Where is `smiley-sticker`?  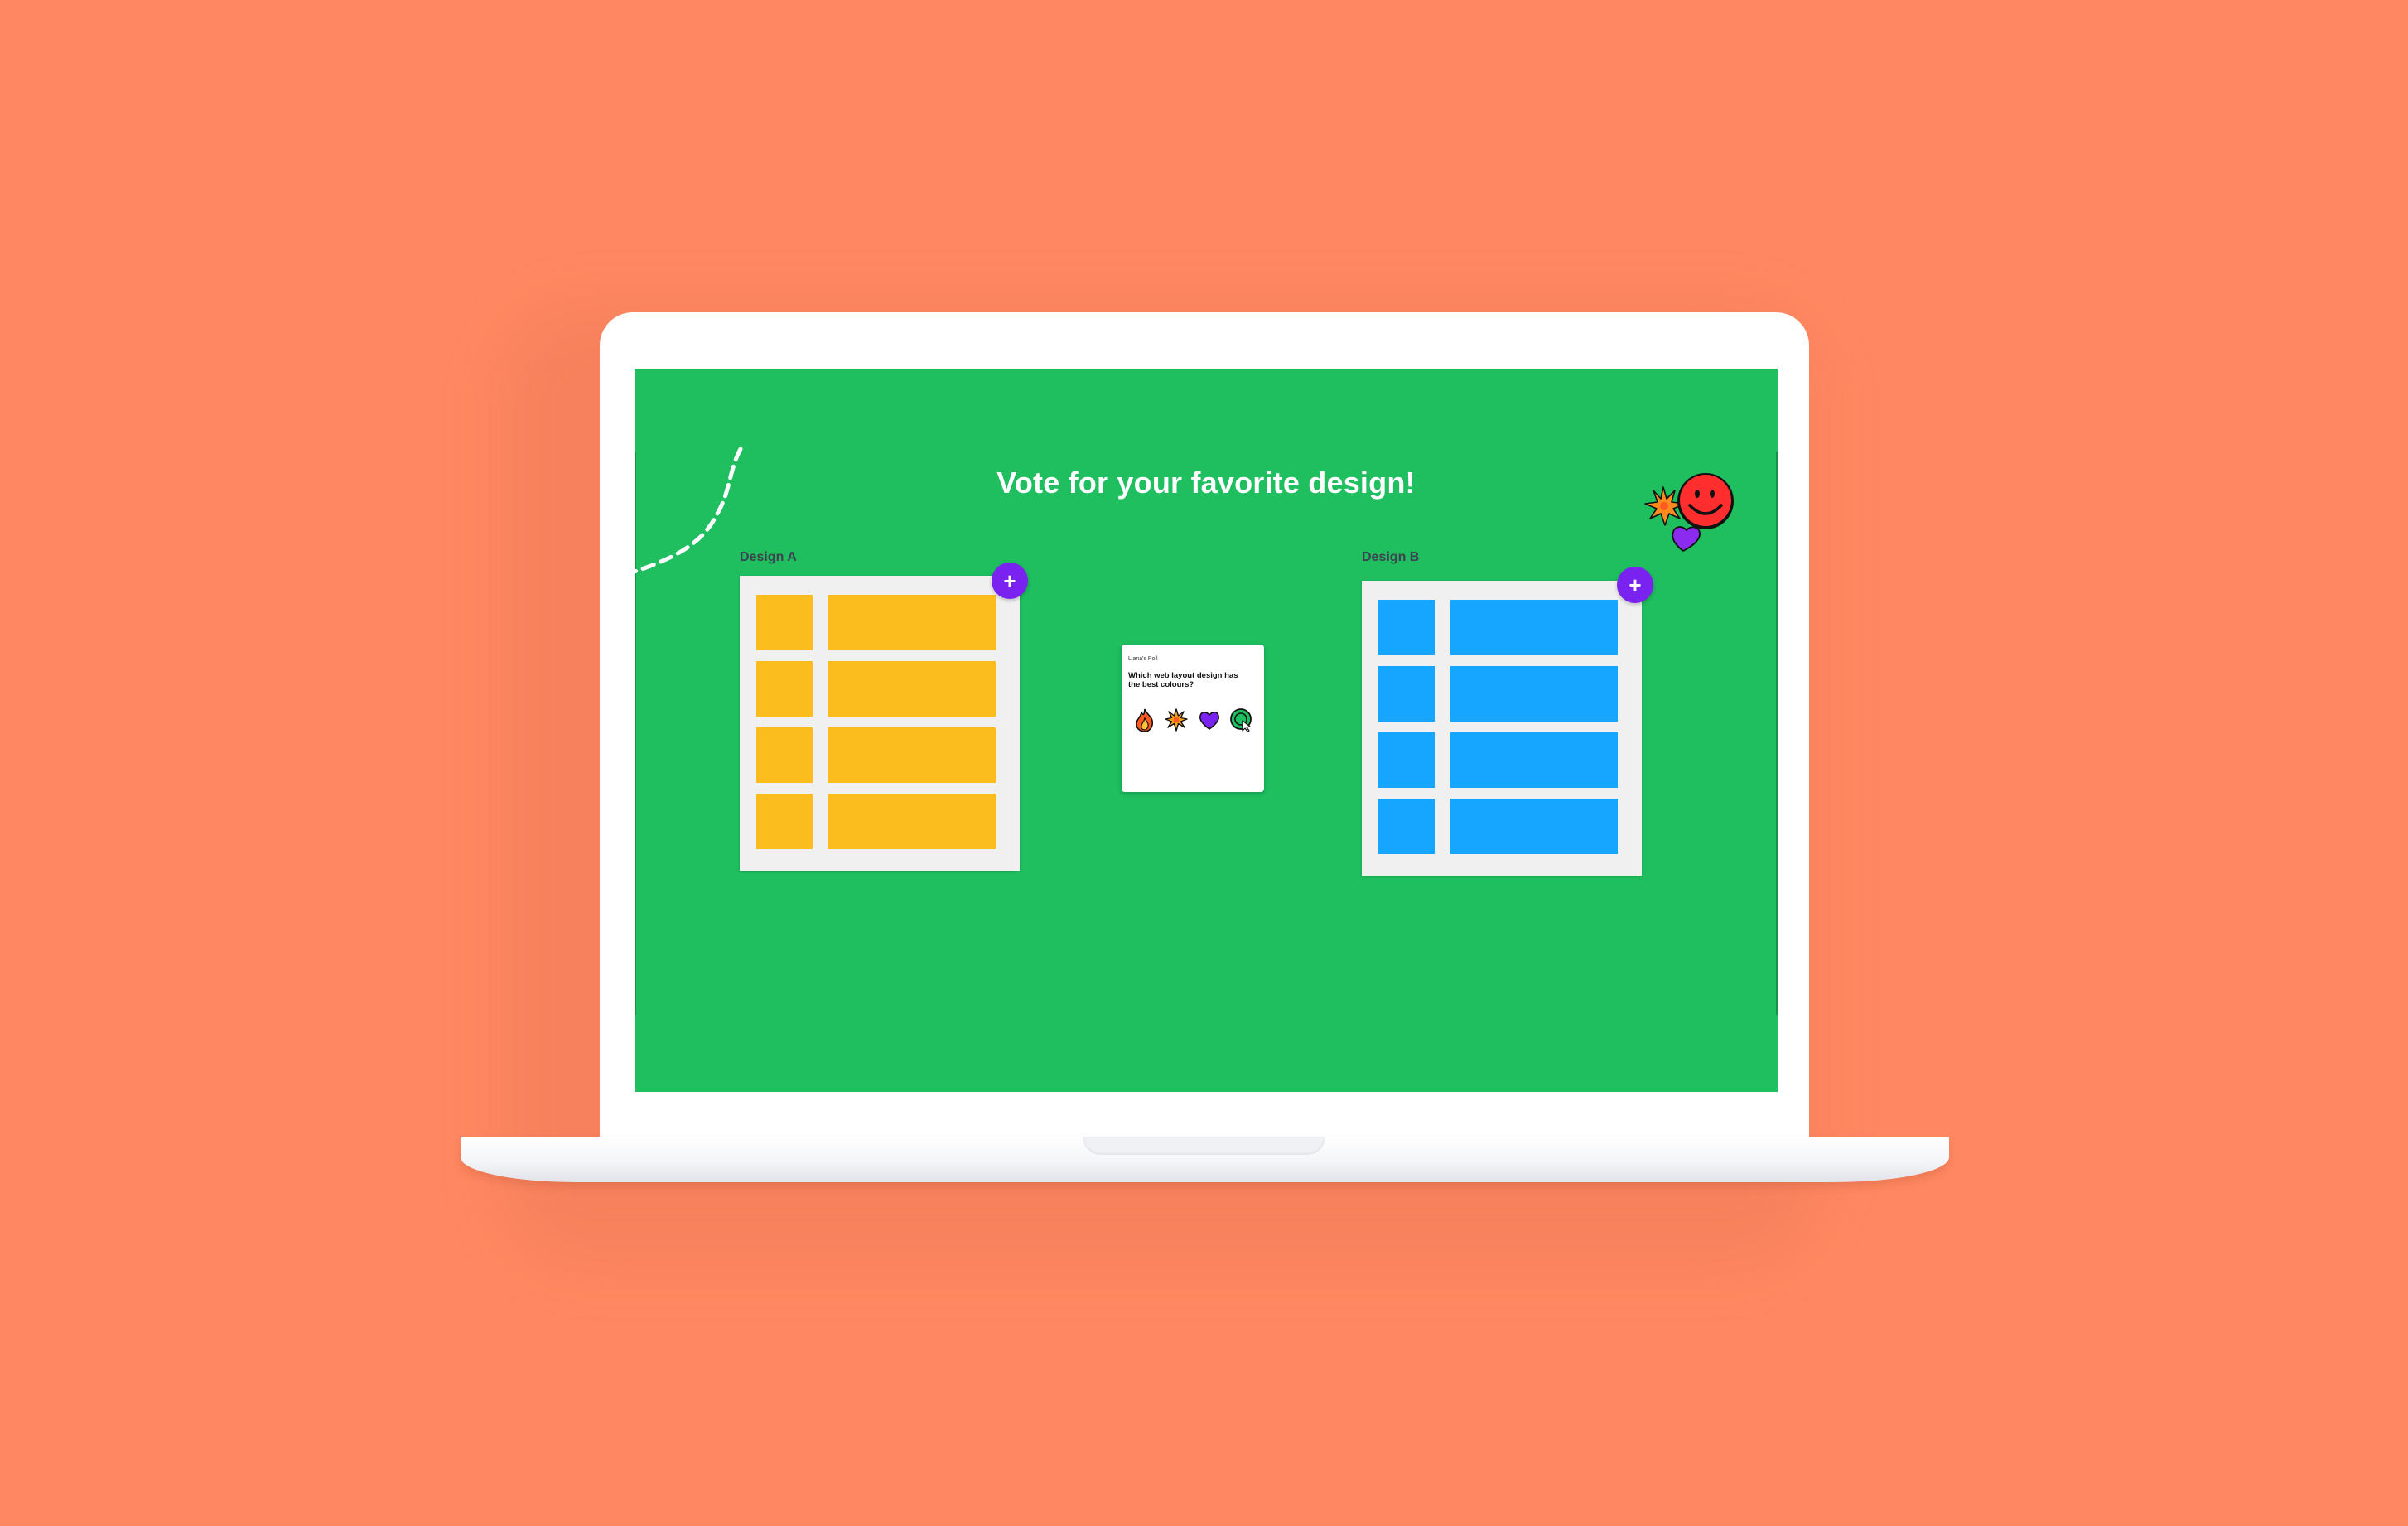
smiley-sticker is located at coordinates (1705, 501).